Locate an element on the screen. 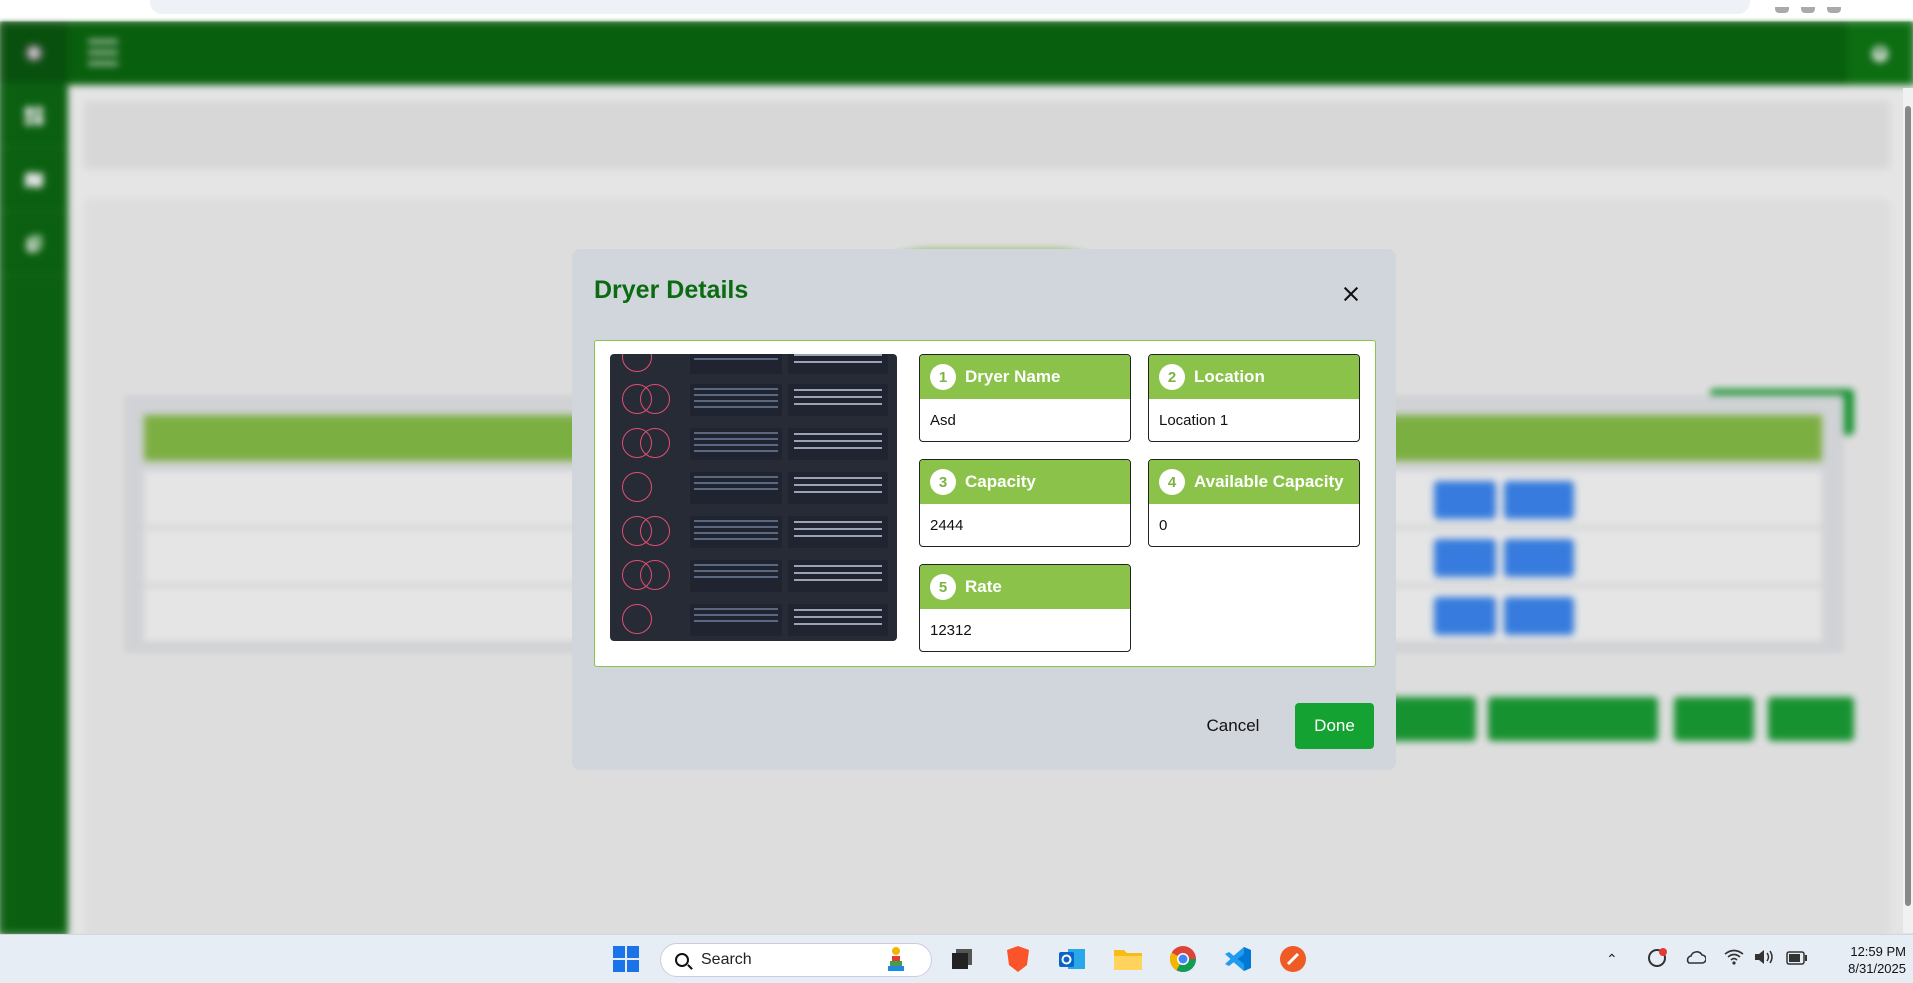  file-explorer-icon is located at coordinates (1128, 959).